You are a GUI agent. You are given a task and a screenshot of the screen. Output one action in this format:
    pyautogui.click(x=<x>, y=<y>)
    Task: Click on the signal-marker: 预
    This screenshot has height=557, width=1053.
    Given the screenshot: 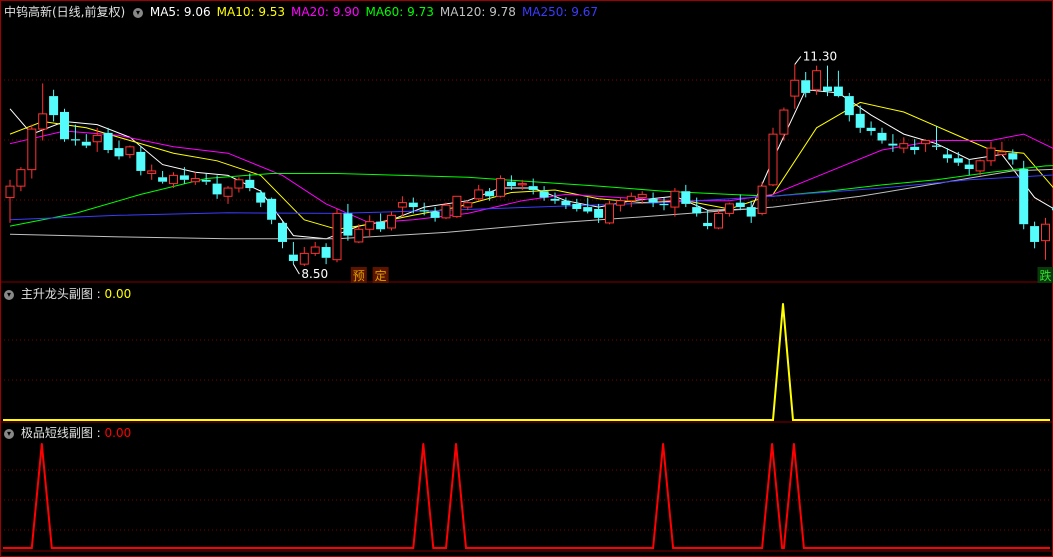 What is the action you would take?
    pyautogui.click(x=358, y=275)
    